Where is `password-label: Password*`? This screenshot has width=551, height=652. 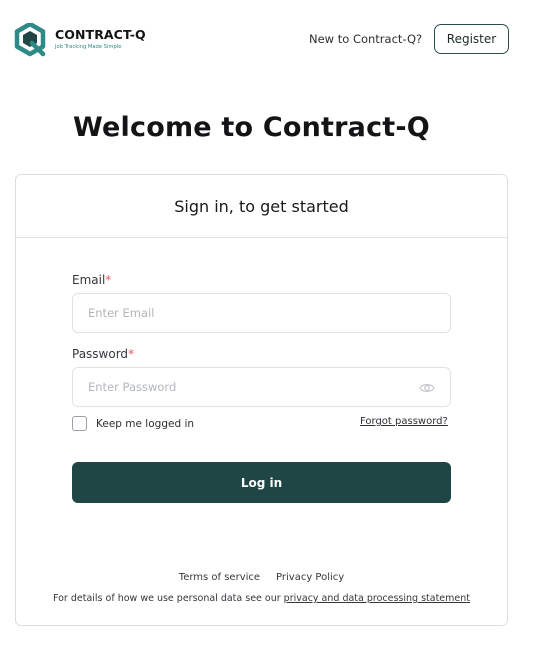
password-label: Password* is located at coordinates (103, 354).